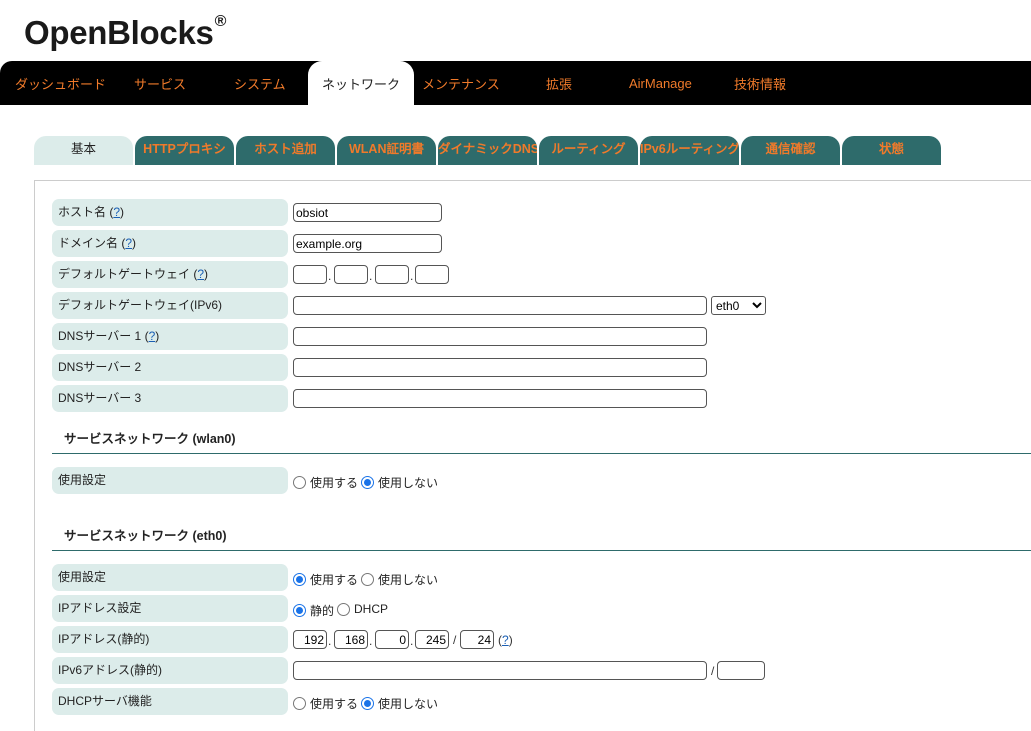 The width and height of the screenshot is (1031, 731). I want to click on eth0-section-title: サービスネットワーク (eth0), so click(541, 539).